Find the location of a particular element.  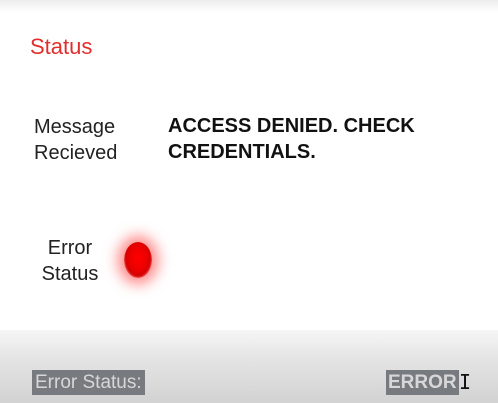

error-indicator-led-icon is located at coordinates (138, 260).